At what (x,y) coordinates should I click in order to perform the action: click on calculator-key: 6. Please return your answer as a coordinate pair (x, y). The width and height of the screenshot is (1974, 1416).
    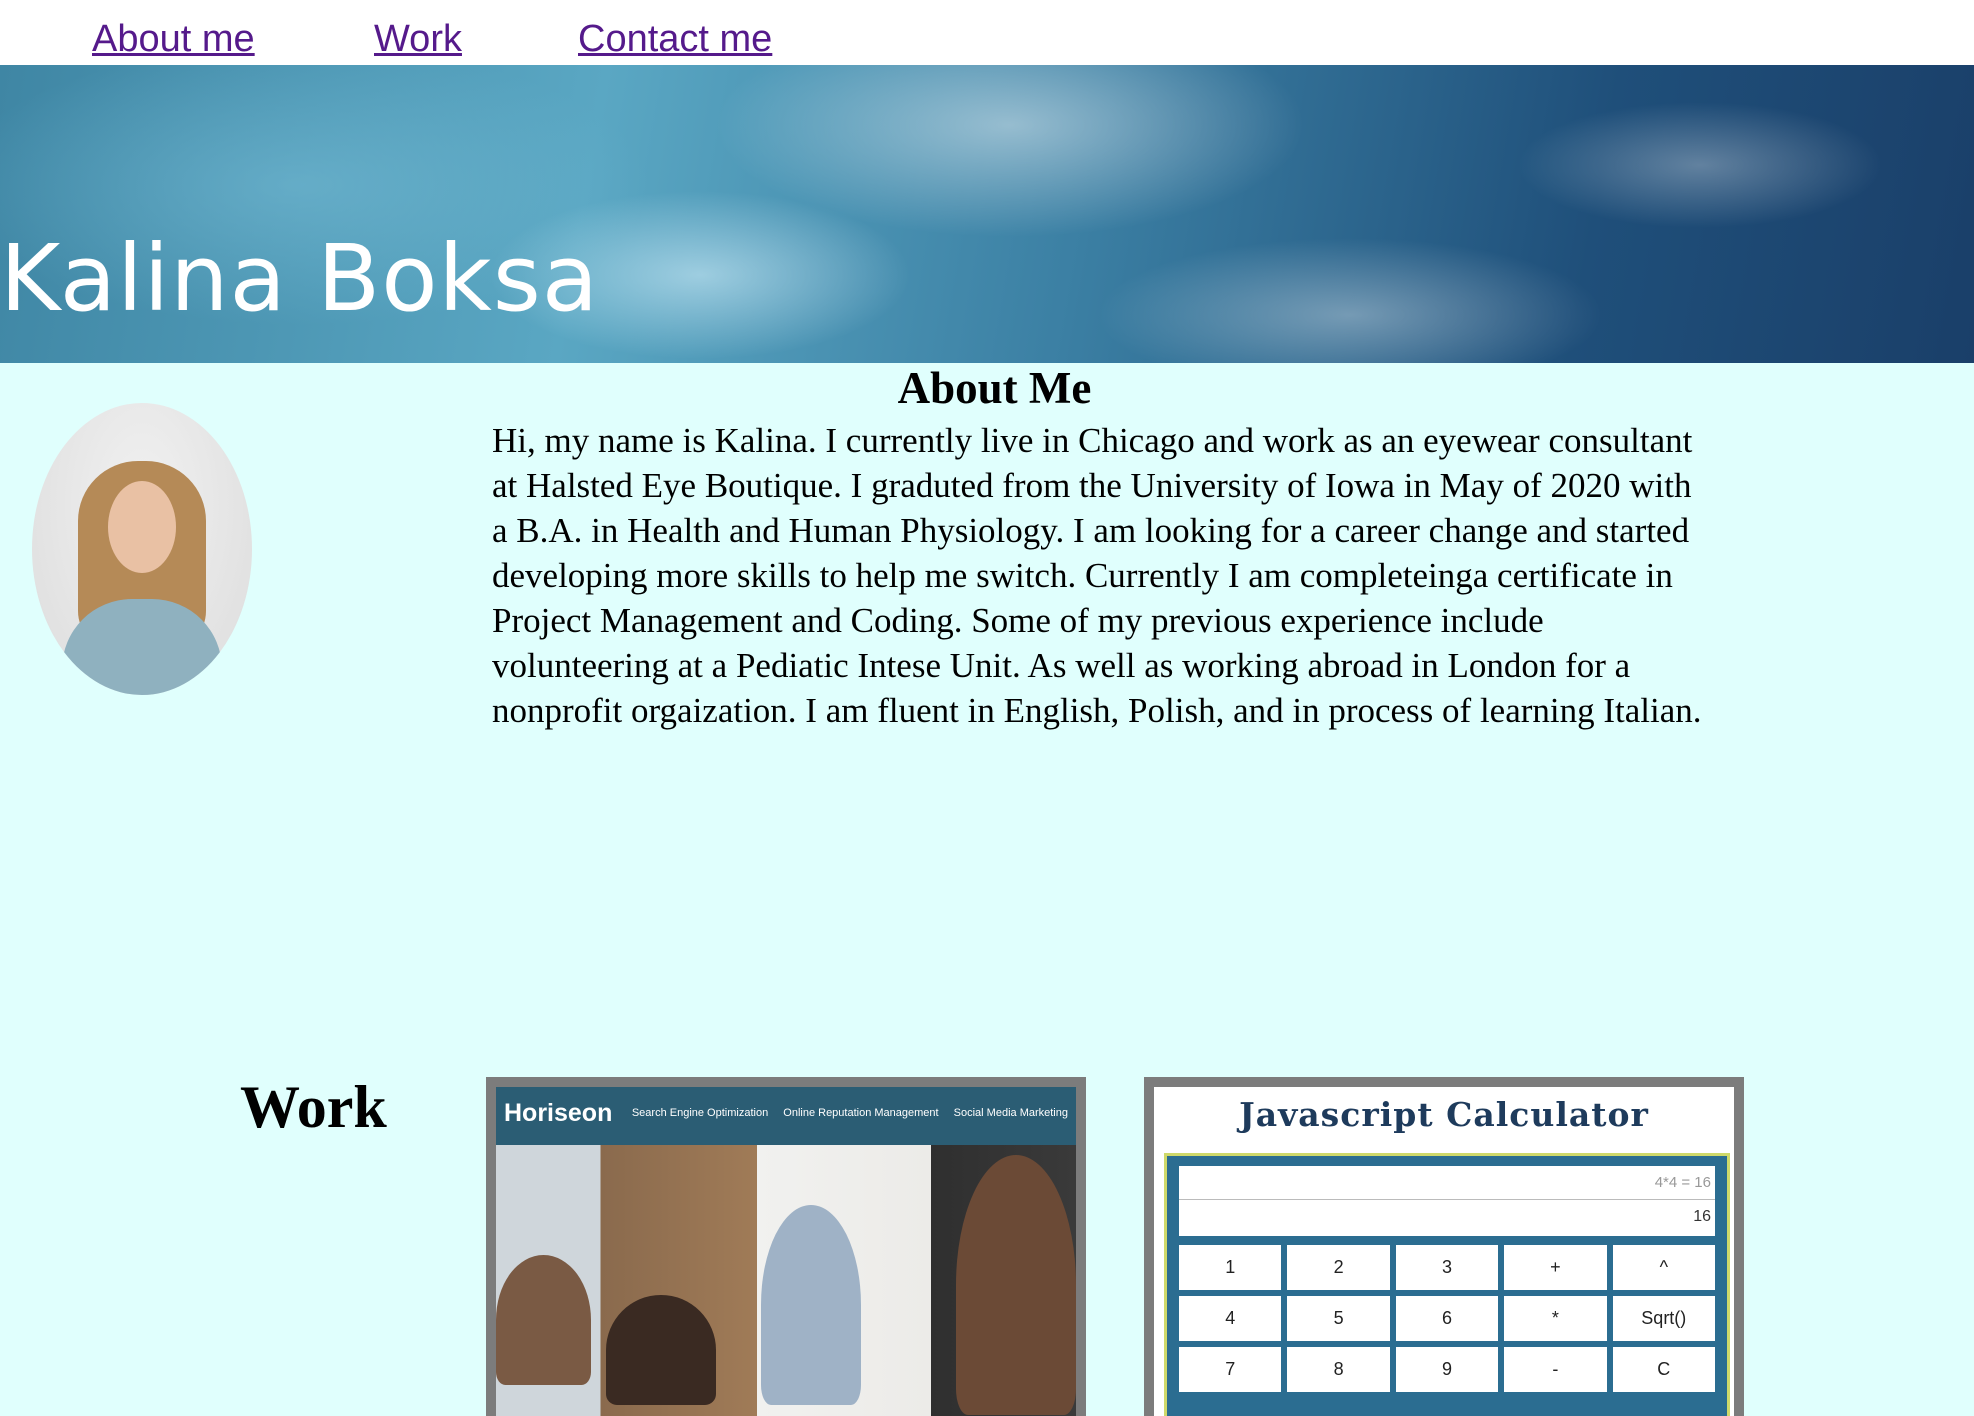
    Looking at the image, I should click on (1447, 1318).